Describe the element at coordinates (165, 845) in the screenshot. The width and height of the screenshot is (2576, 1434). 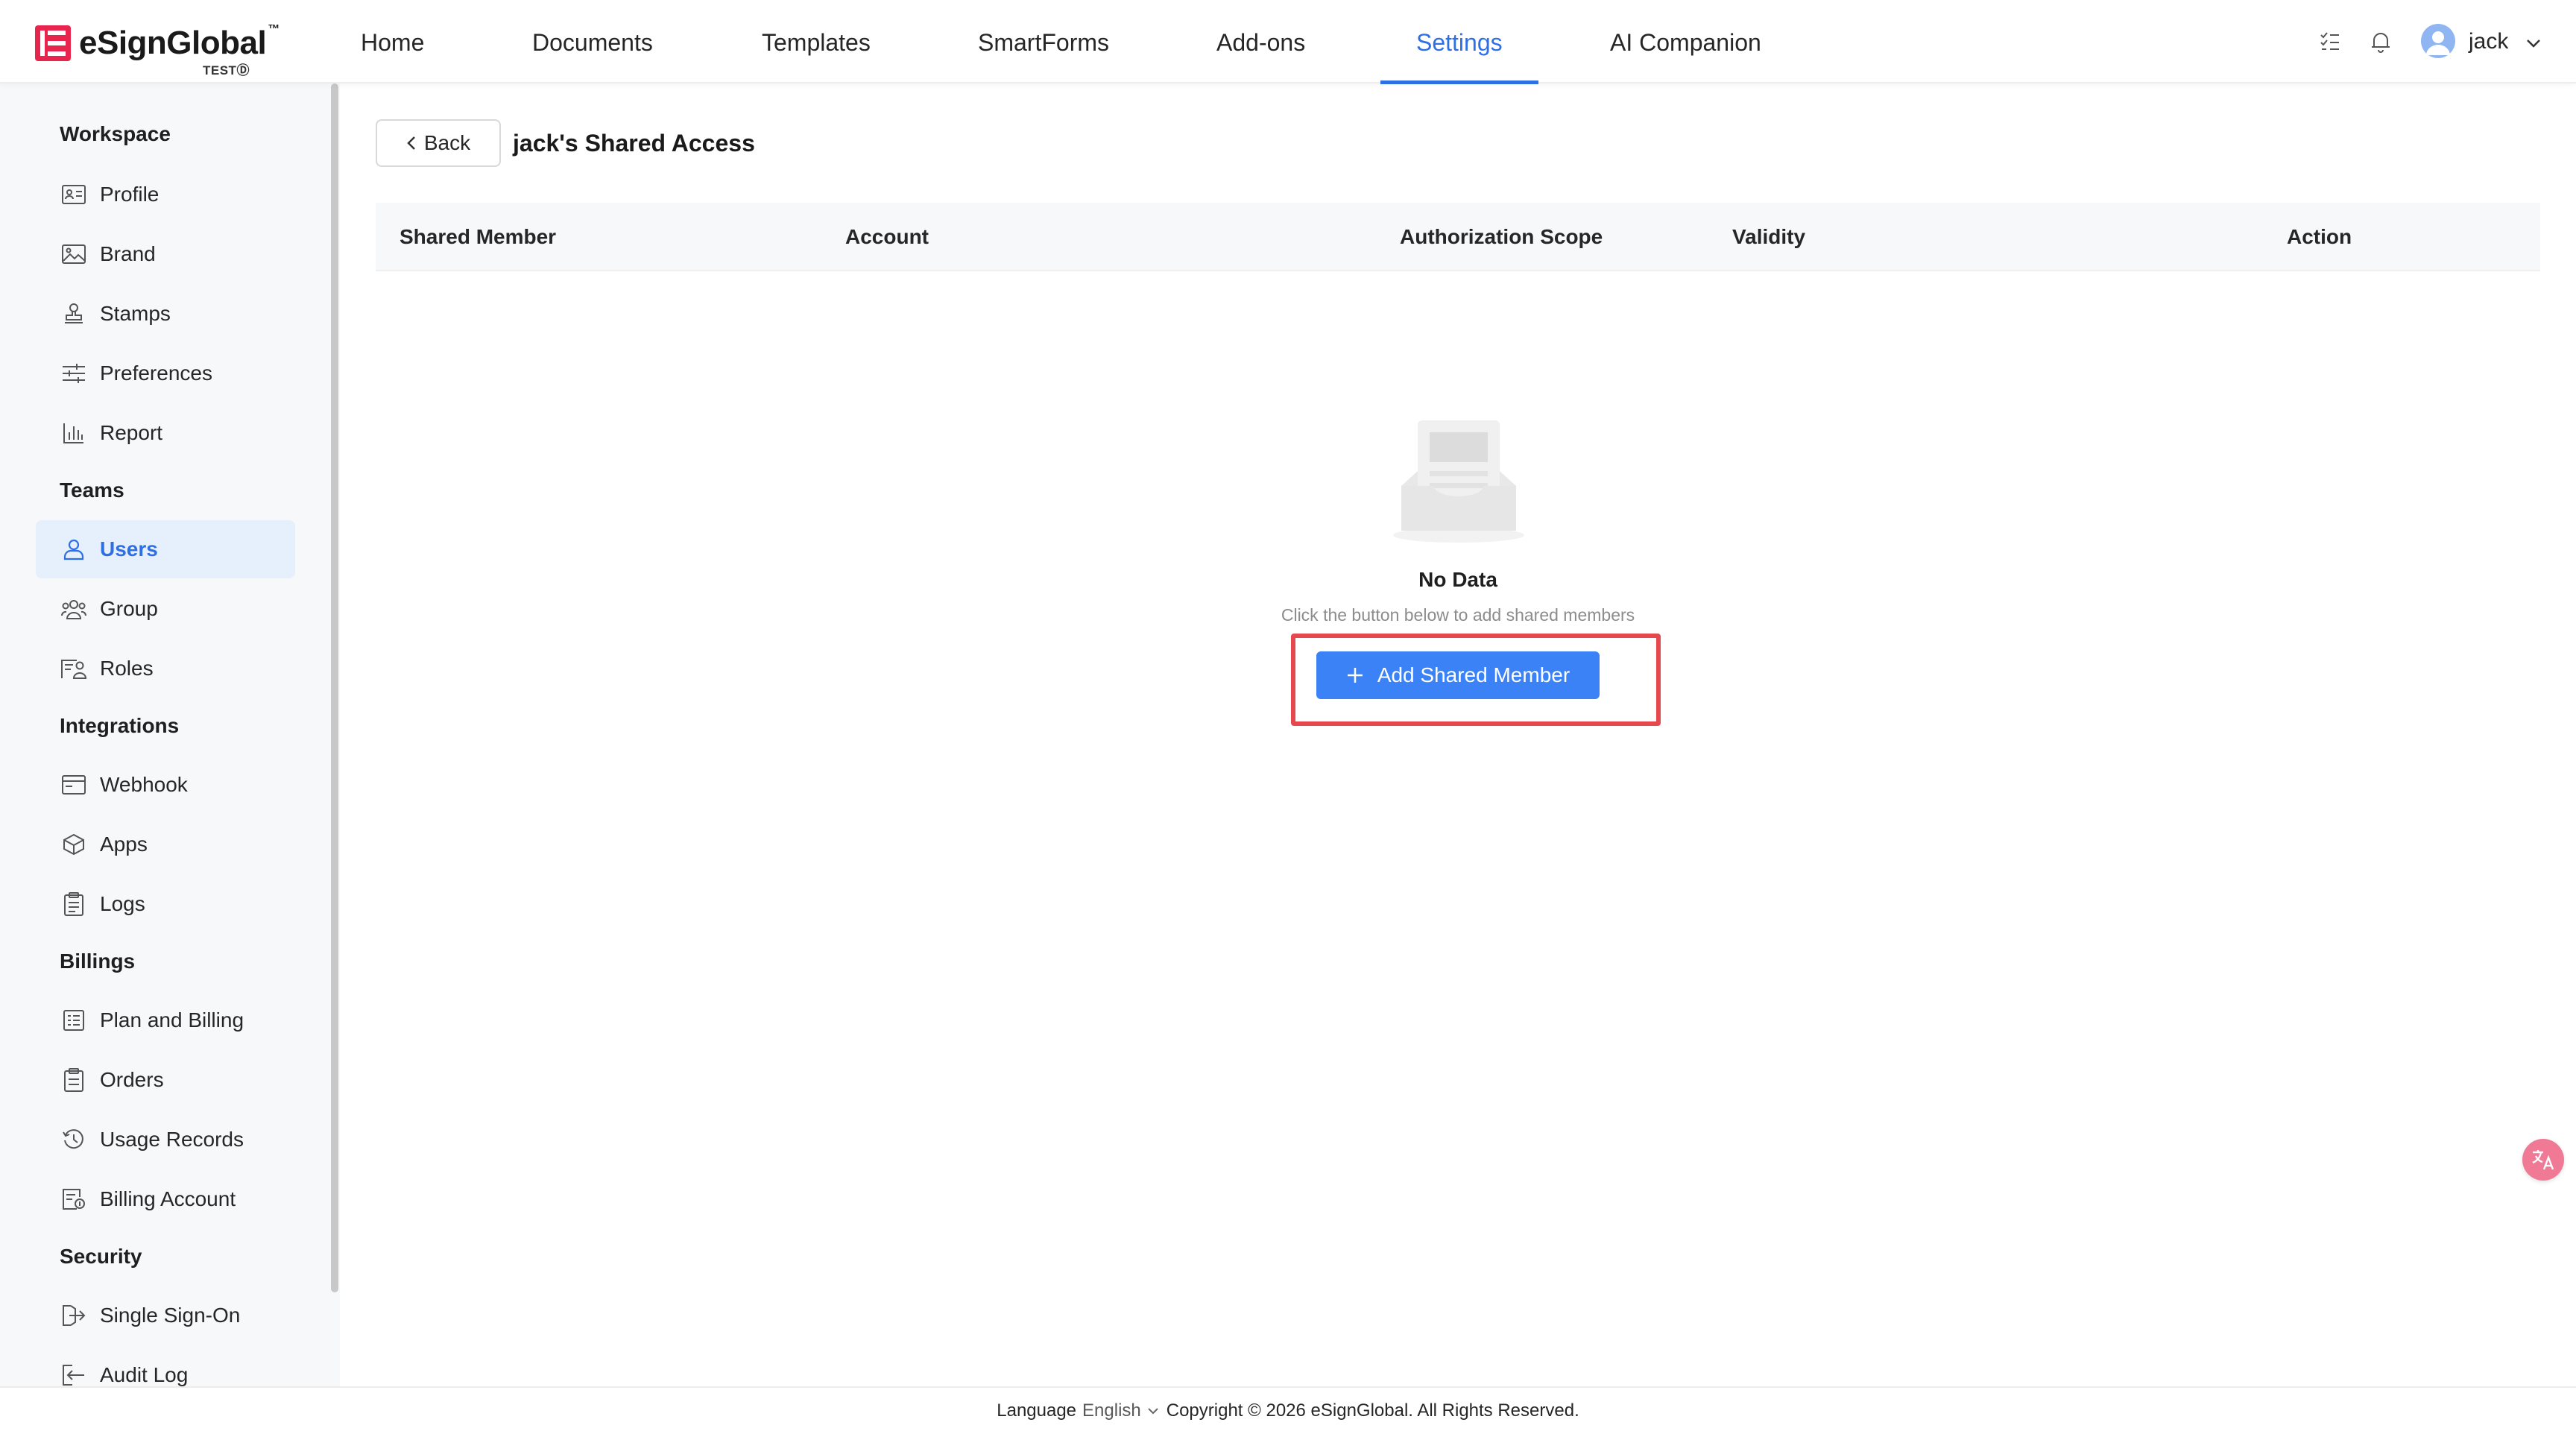
I see `sidebar-item-apps: Apps` at that location.